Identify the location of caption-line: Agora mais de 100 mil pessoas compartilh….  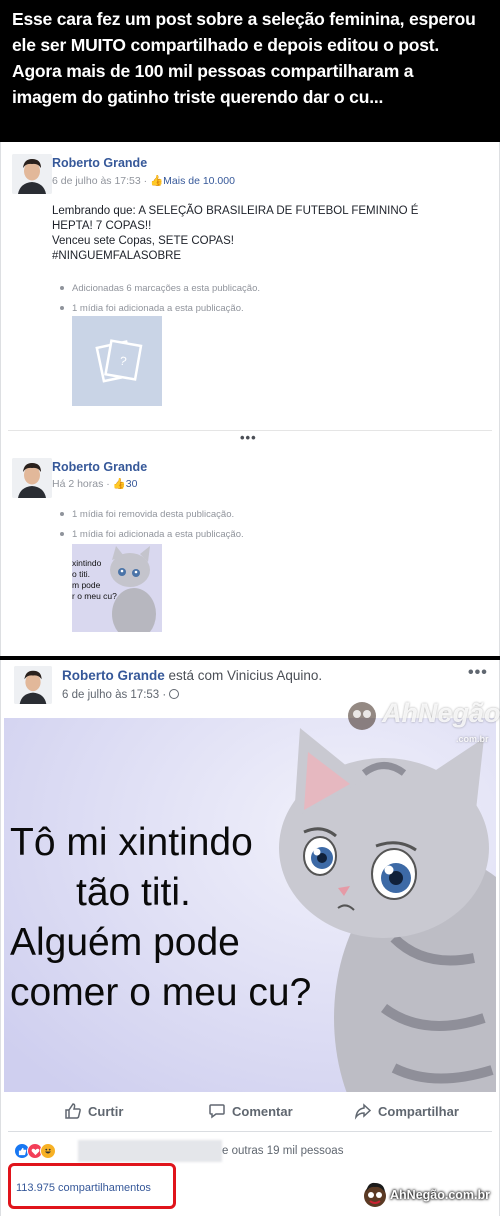
(213, 71).